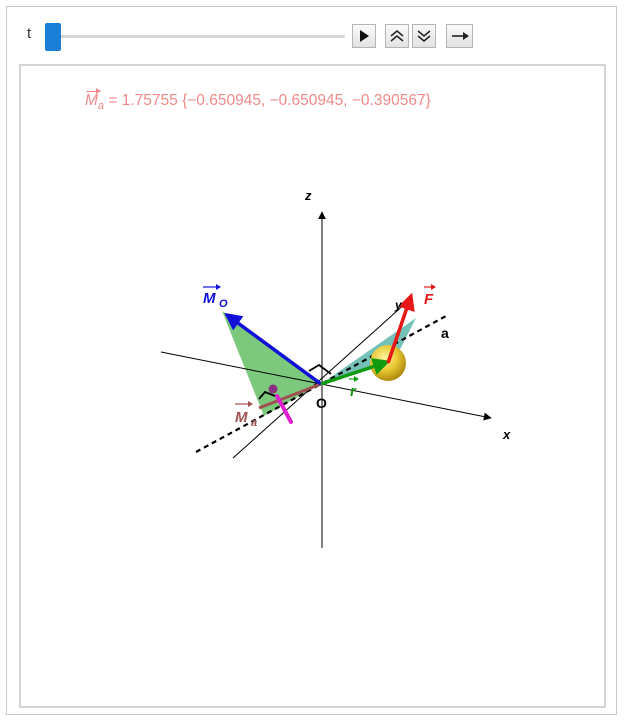 This screenshot has height=721, width=625. I want to click on moment-o-label-sub: O, so click(223, 304).